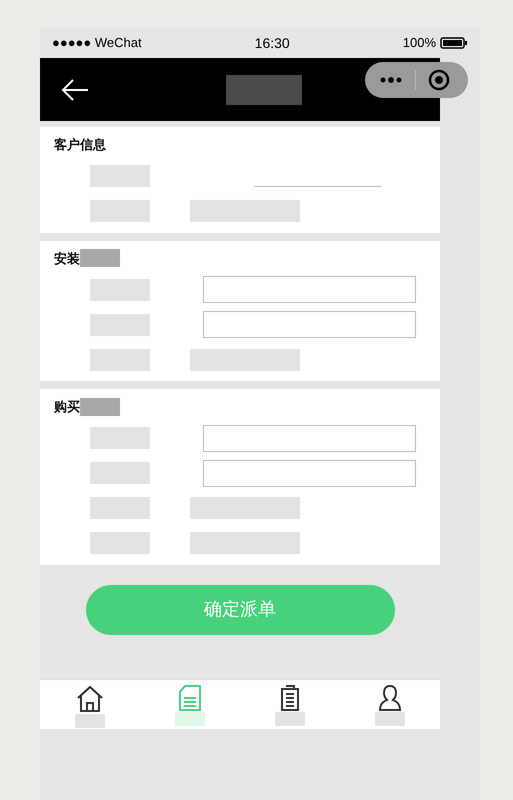 This screenshot has height=800, width=513. What do you see at coordinates (454, 43) in the screenshot?
I see `battery-icon` at bounding box center [454, 43].